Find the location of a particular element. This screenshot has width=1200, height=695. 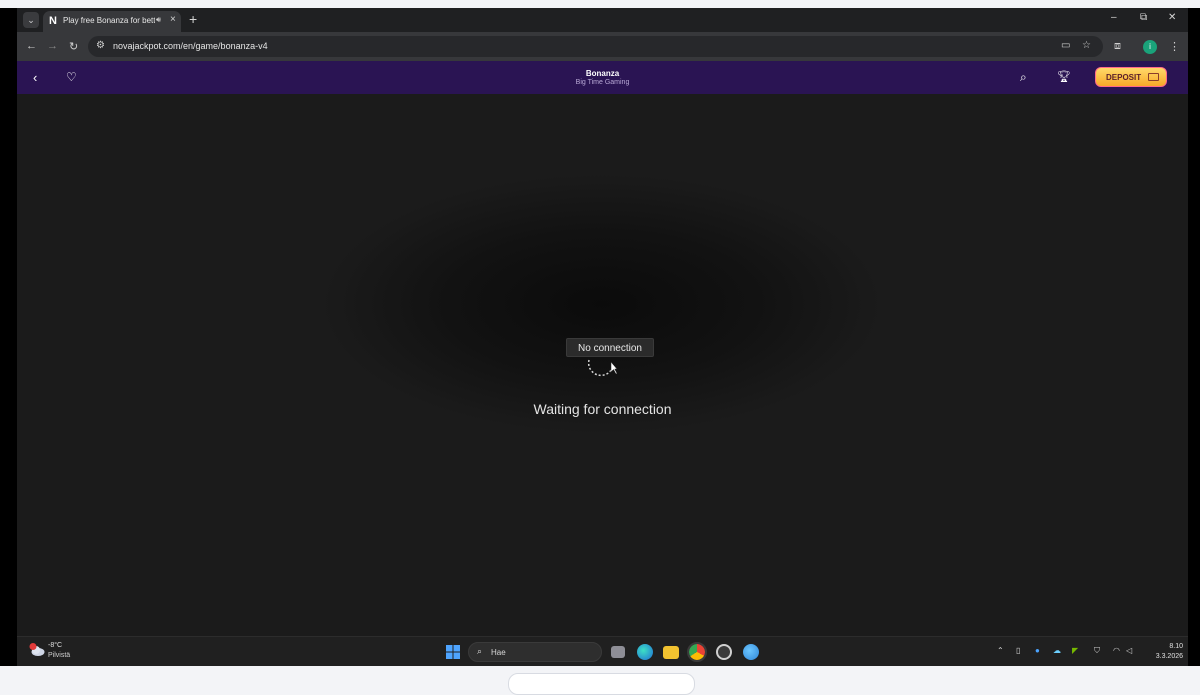

taskbar-search: ⌕ Hae is located at coordinates (535, 652).